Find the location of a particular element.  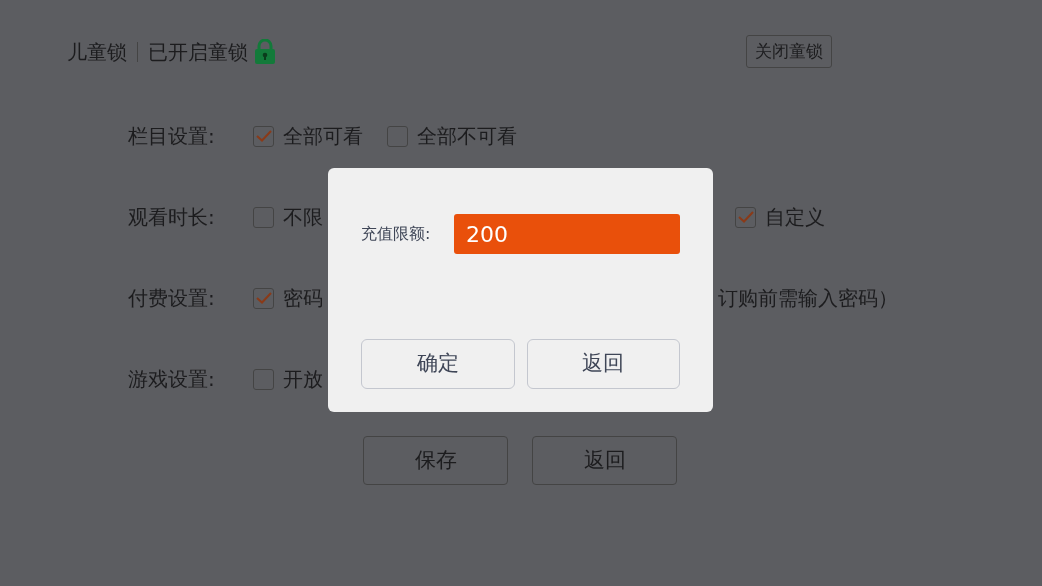

action-button: 保存 is located at coordinates (435, 460).